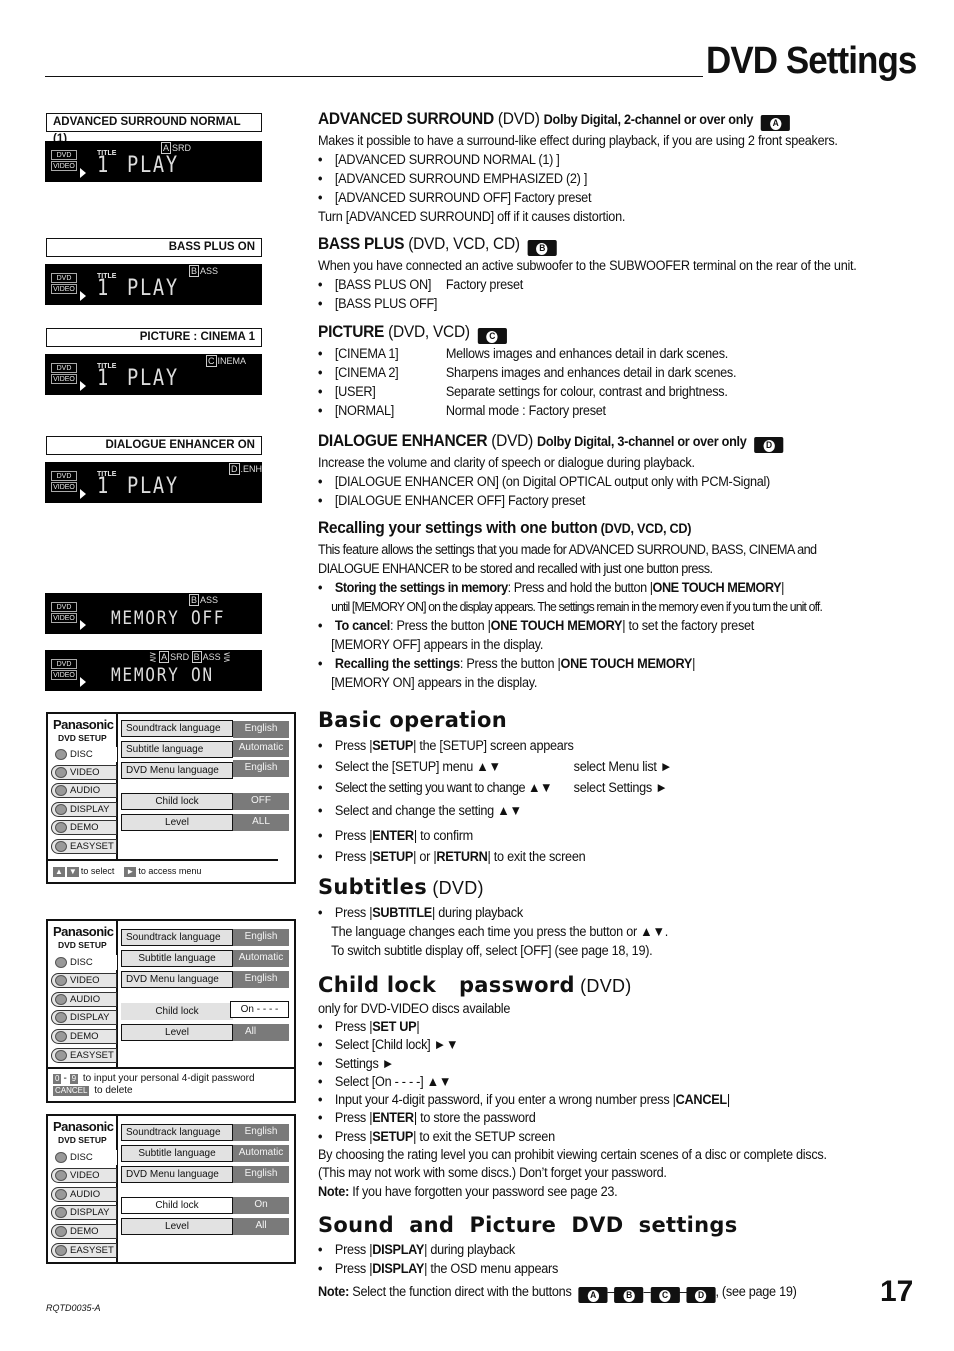 The width and height of the screenshot is (954, 1351). Describe the element at coordinates (665, 1295) in the screenshot. I see `button-c-icon: C` at that location.